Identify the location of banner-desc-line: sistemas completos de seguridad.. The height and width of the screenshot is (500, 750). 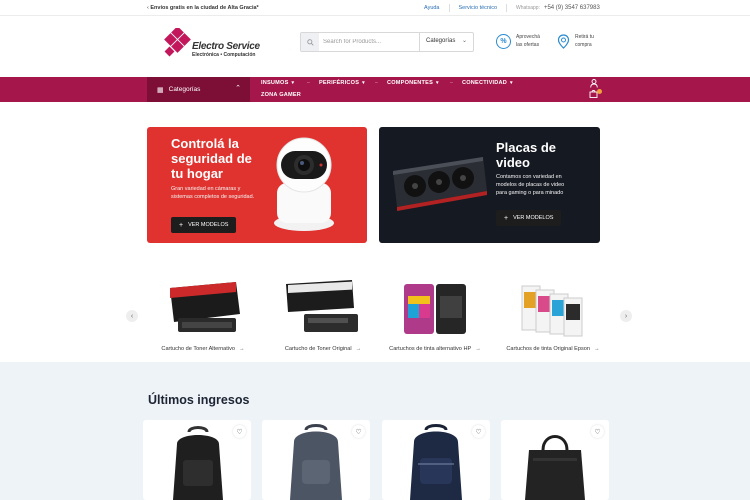
(213, 197).